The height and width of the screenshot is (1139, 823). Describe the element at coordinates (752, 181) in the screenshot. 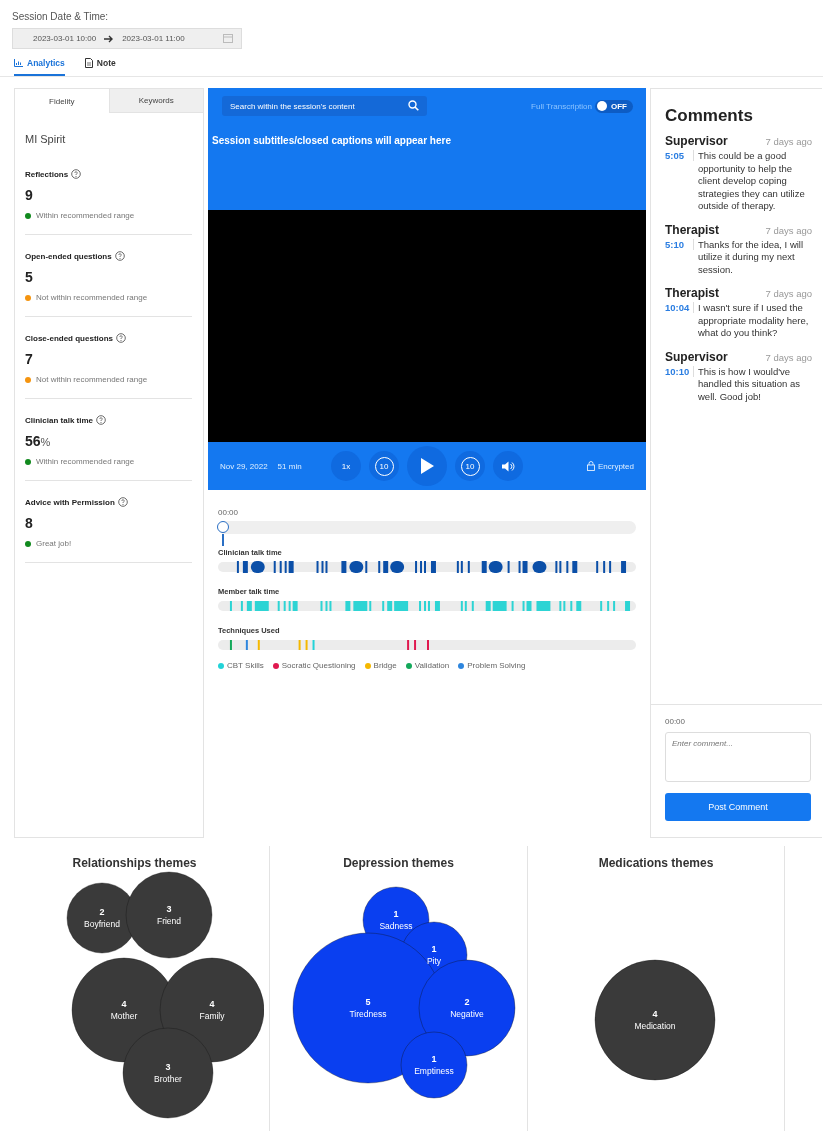

I see `comment-text: This could be a good opportunity to help the client develop coping strategies they can utilize outside of therapy.` at that location.